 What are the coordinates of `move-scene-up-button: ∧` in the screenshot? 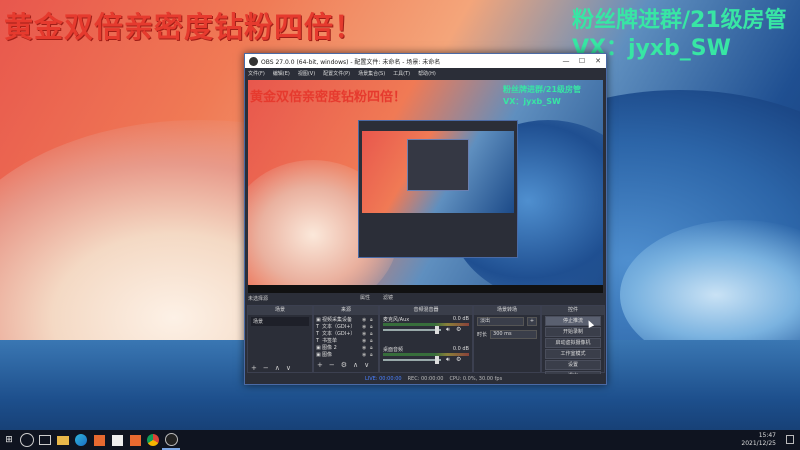 It's located at (277, 368).